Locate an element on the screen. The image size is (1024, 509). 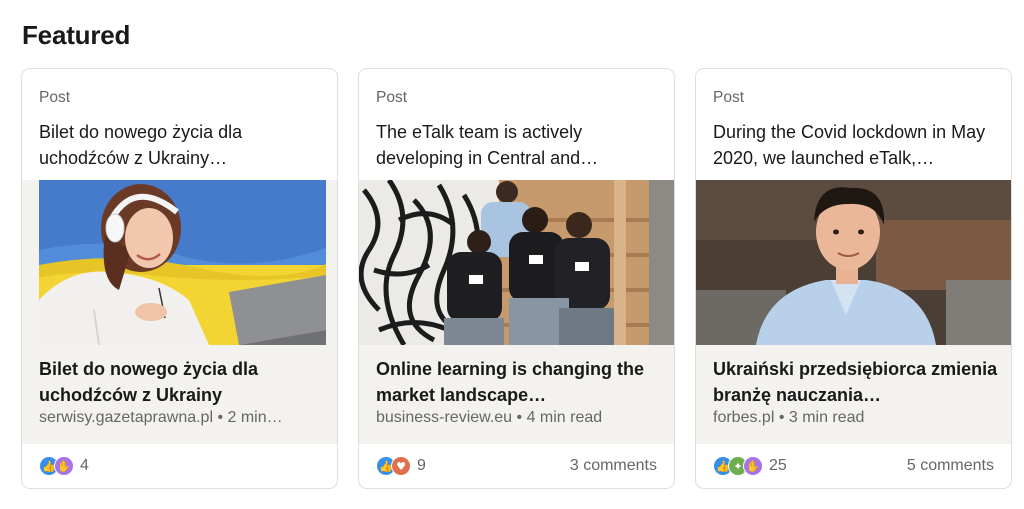
social-counts: 👍 ✋ 4 is located at coordinates (179, 466).